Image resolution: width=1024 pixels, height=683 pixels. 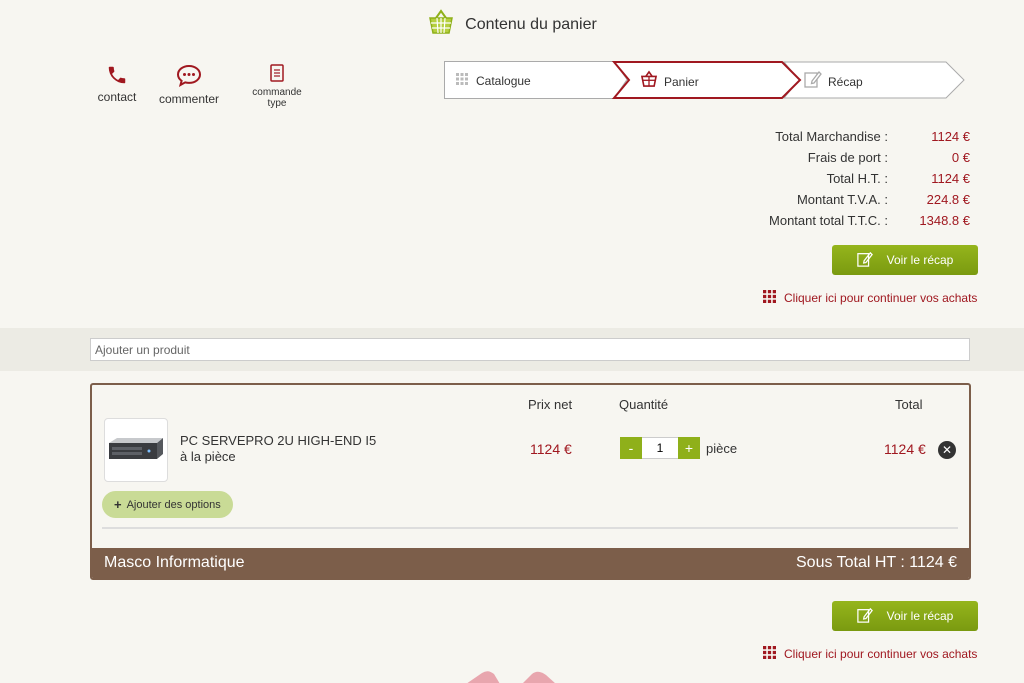 I want to click on checkout-stepper: Catalogue Panier Récap, so click(x=705, y=82).